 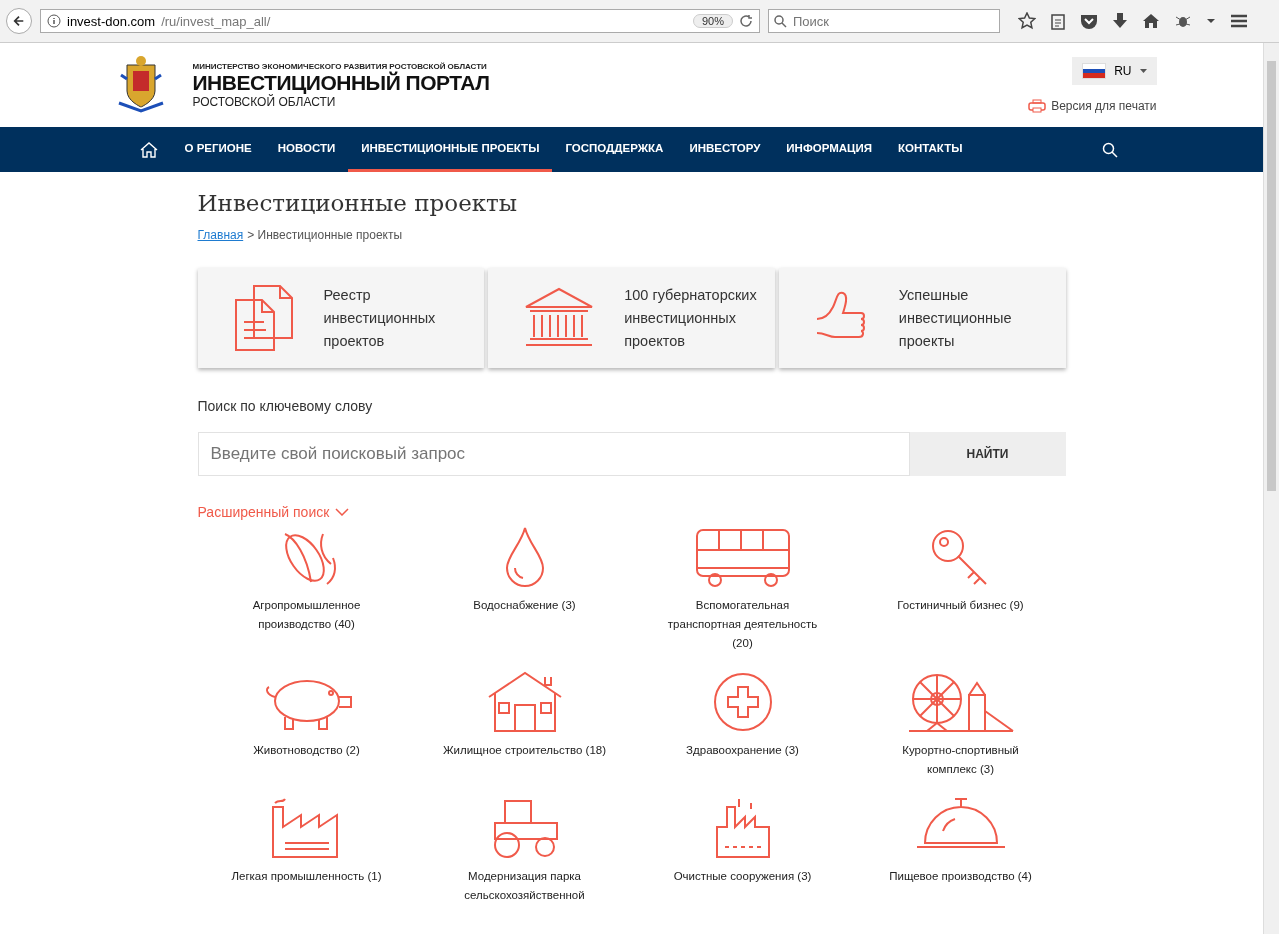 I want to click on industry-category: Вспомогательная транспортная деятельность (20), so click(x=742, y=589).